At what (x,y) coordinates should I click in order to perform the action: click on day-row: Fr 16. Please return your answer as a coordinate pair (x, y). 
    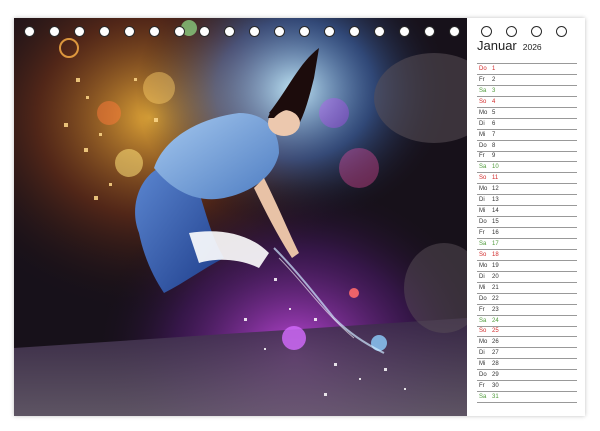
    Looking at the image, I should click on (527, 233).